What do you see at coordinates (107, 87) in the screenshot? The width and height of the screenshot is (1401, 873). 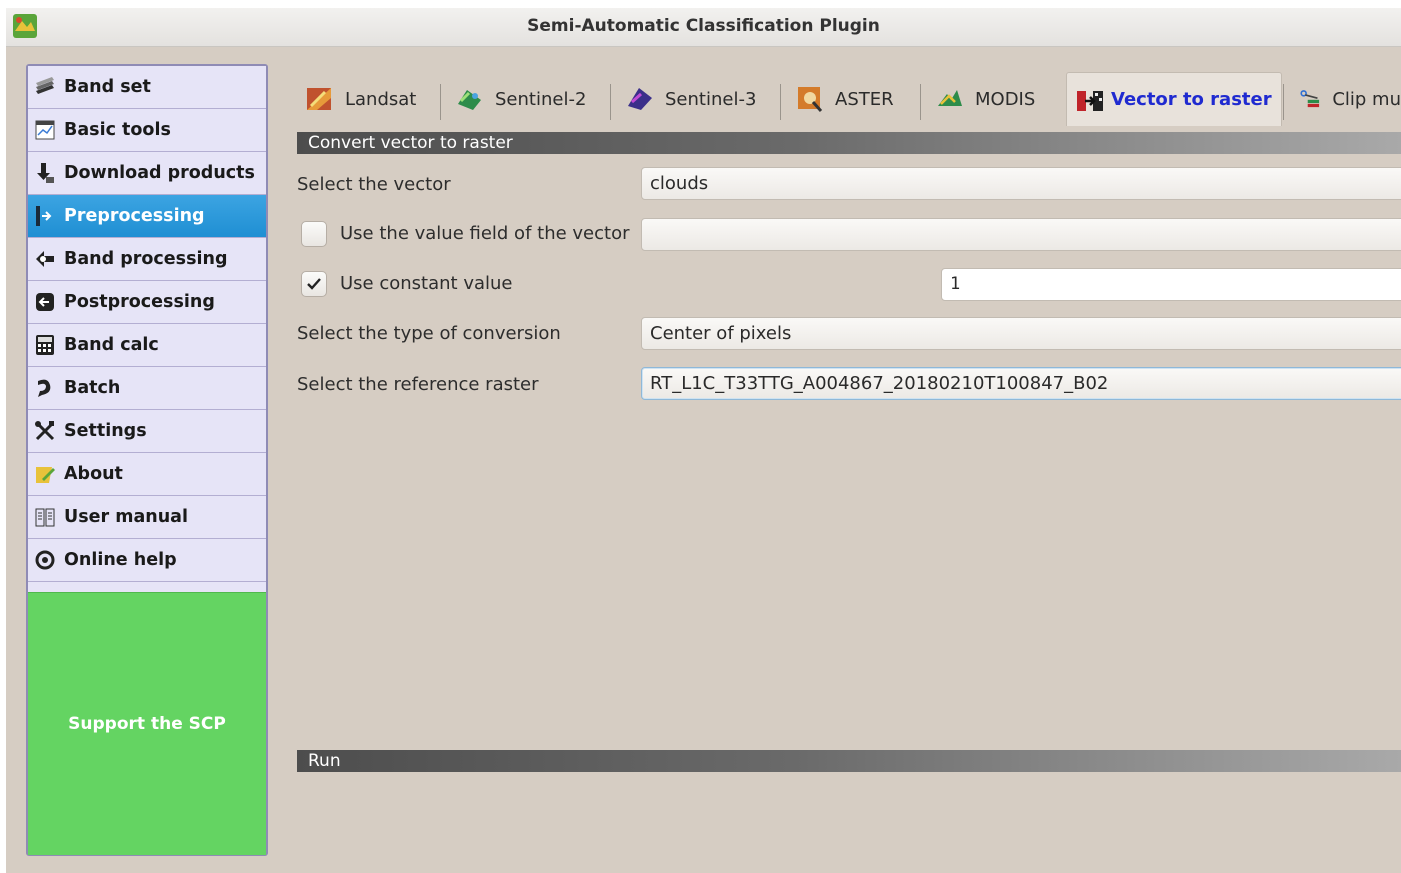 I see `sidebar-item-label: Band set` at bounding box center [107, 87].